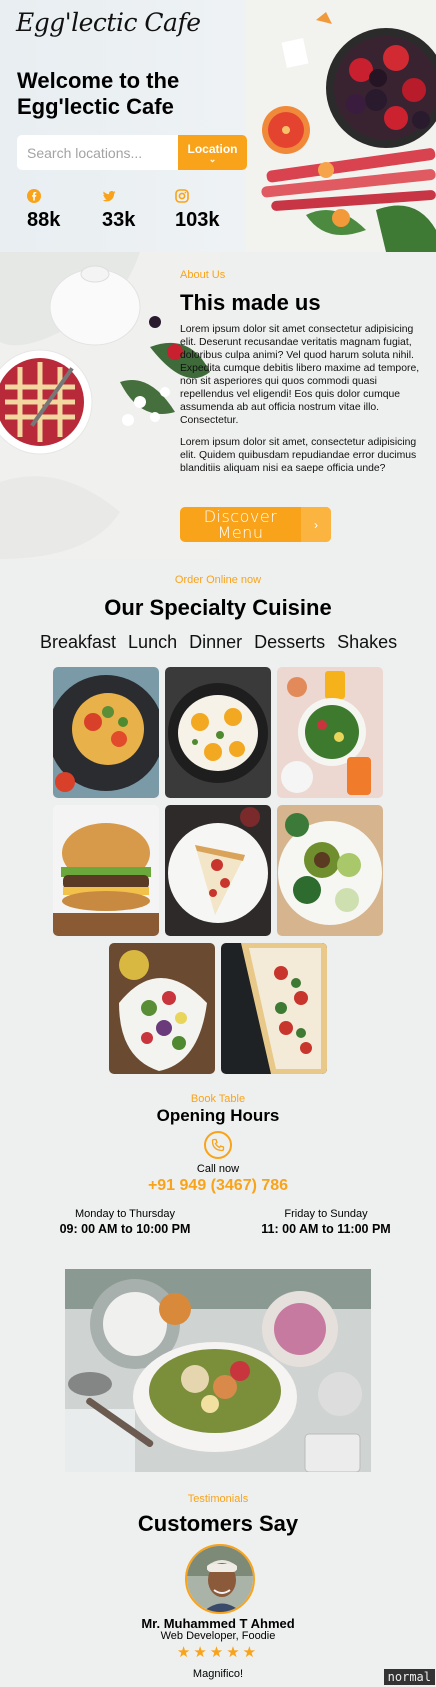  Describe the element at coordinates (218, 1674) in the screenshot. I see `review-quote: Magnifico!` at that location.